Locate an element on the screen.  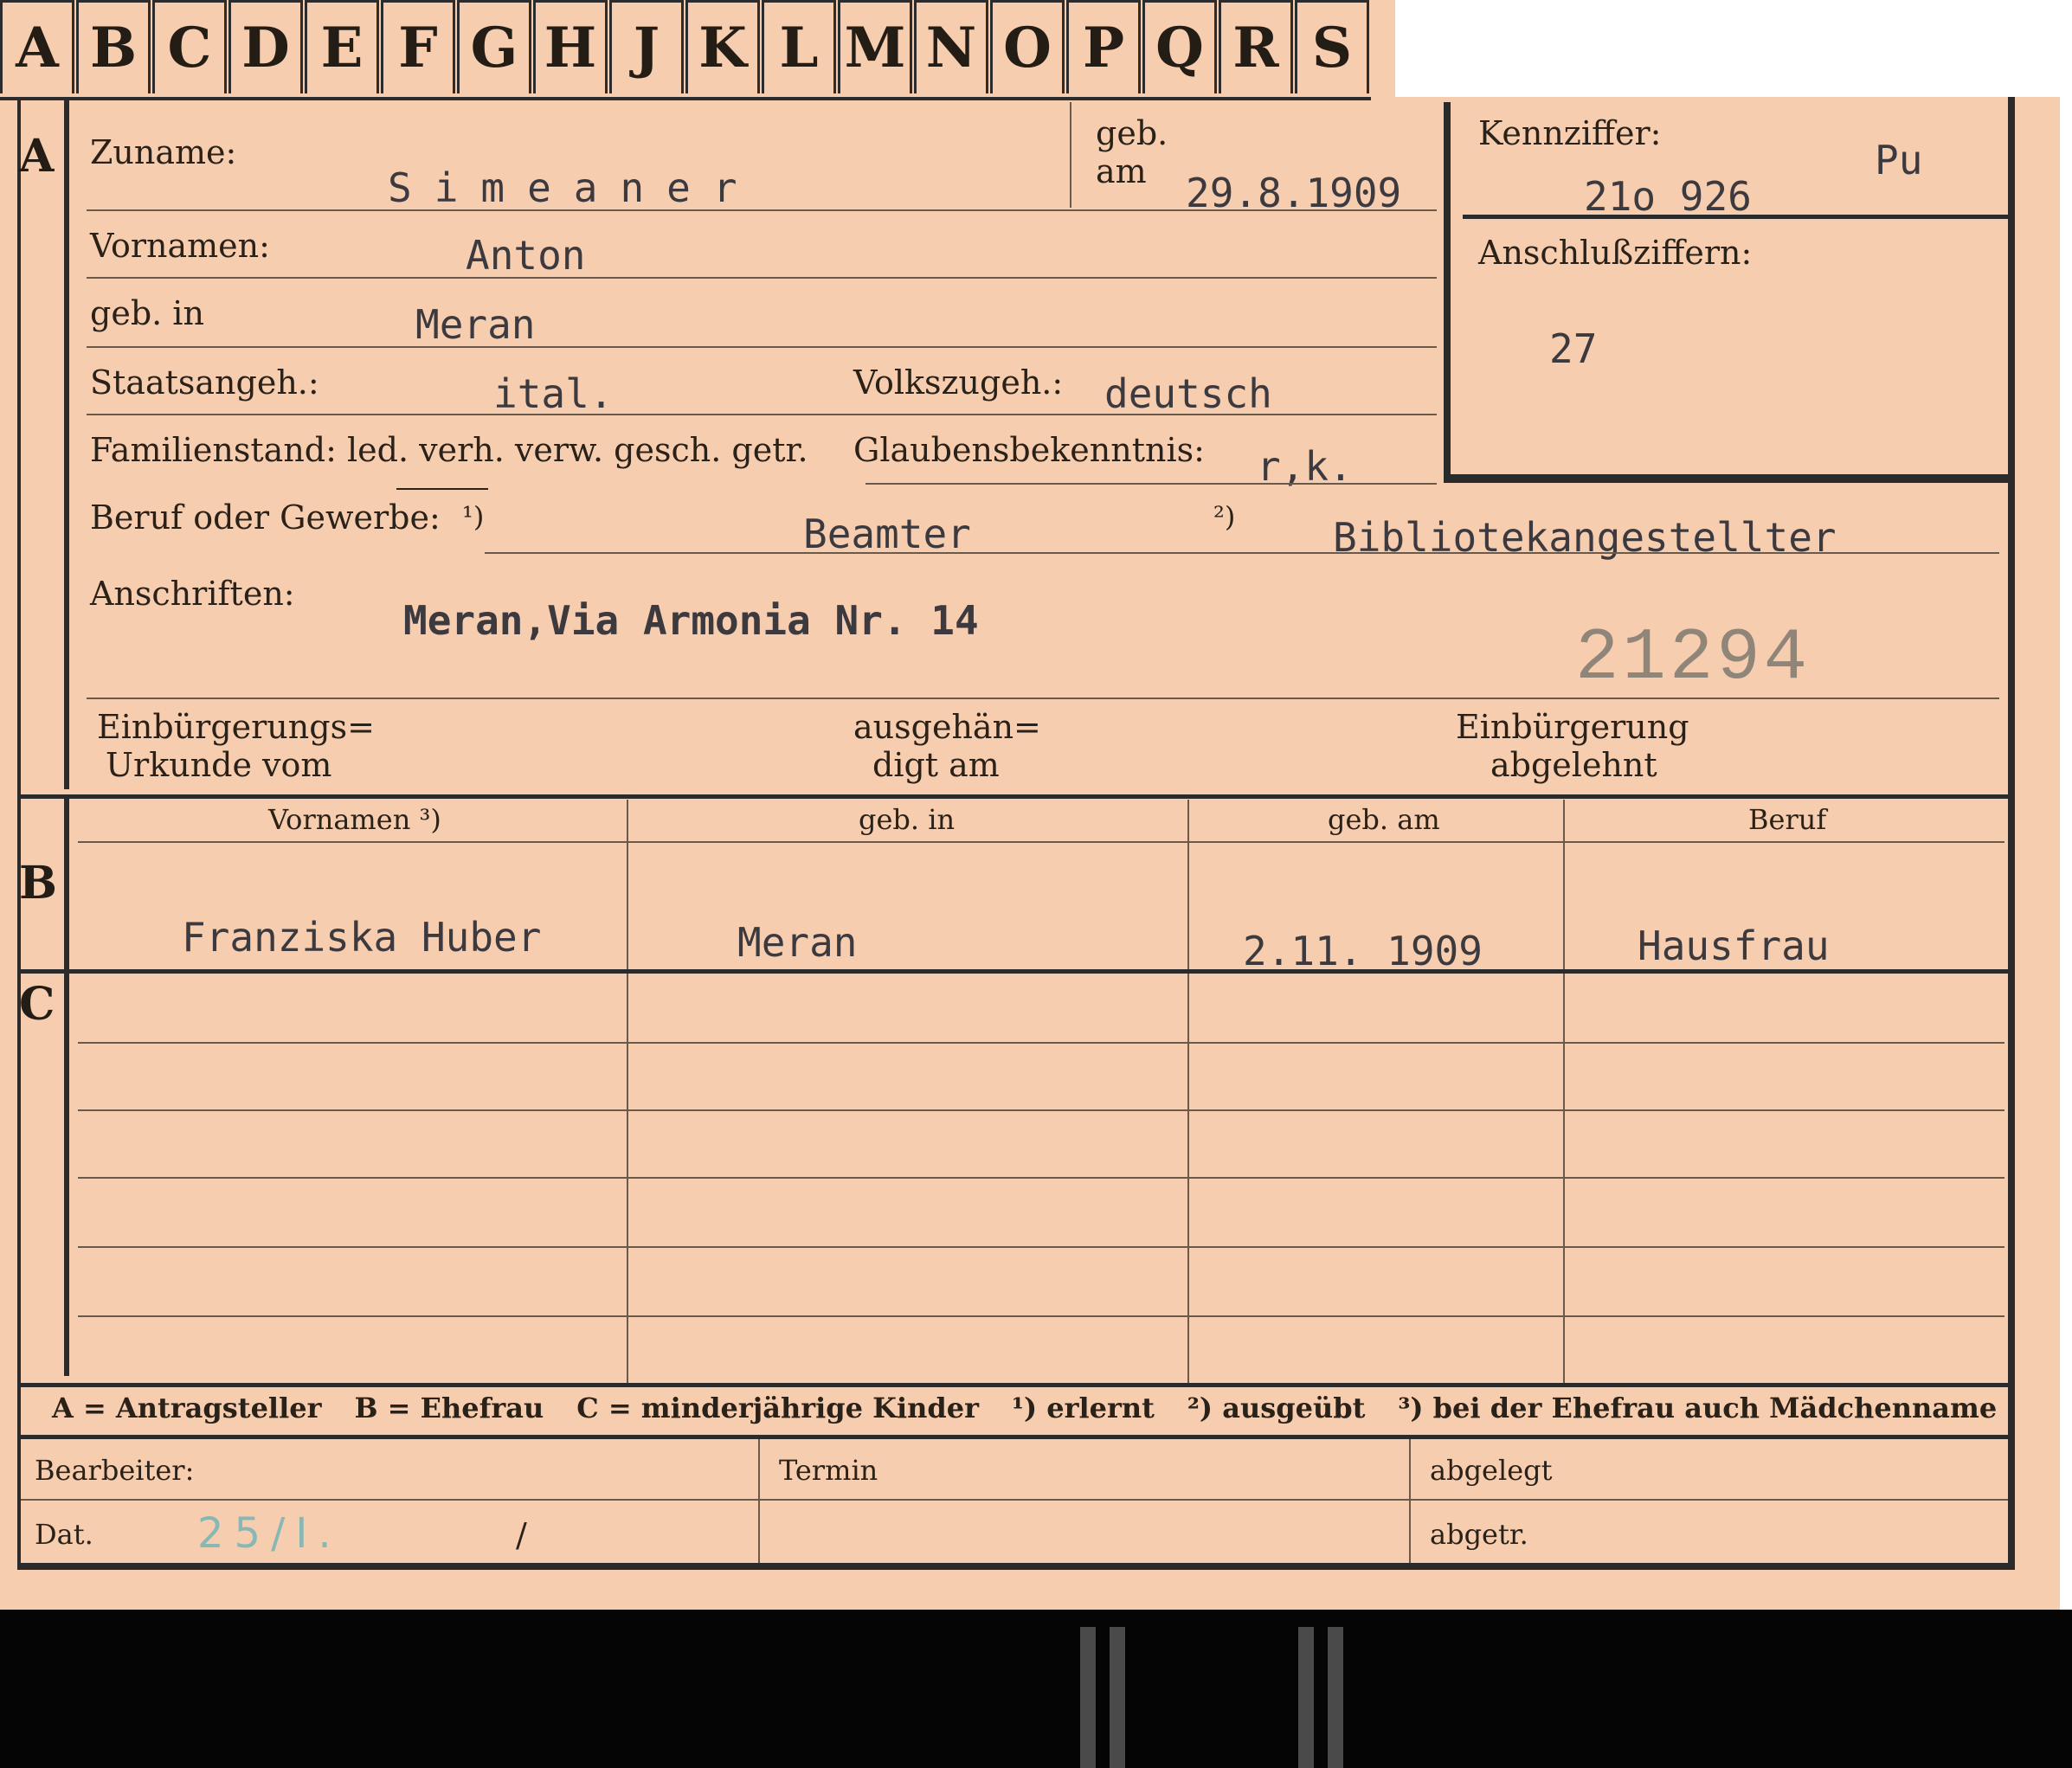
spouse-header-beruf: Beruf is located at coordinates (1787, 819).